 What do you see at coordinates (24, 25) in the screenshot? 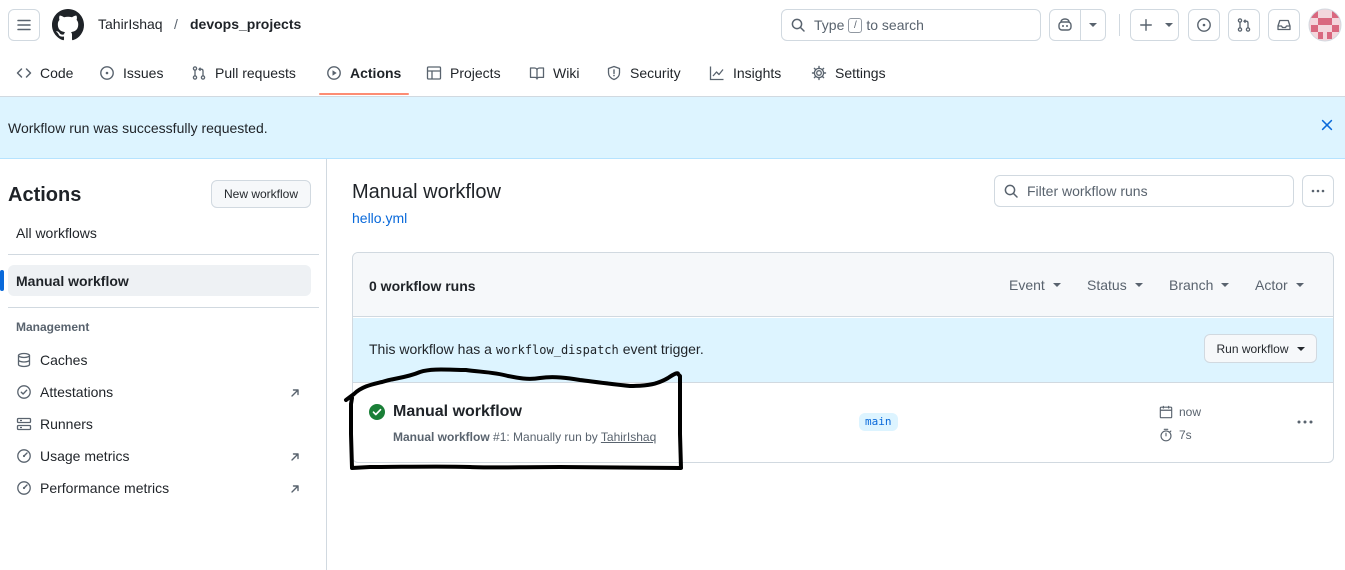
I see `menu-button` at bounding box center [24, 25].